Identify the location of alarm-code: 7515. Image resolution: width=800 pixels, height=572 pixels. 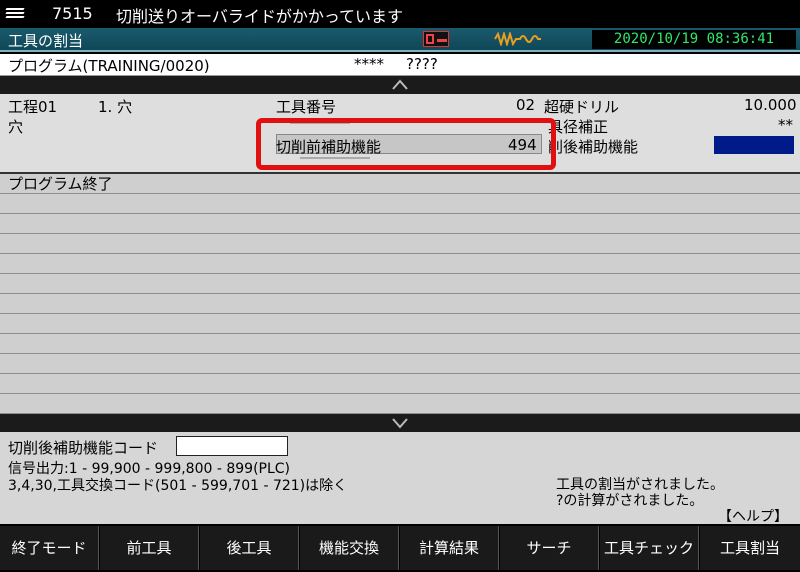
(72, 13).